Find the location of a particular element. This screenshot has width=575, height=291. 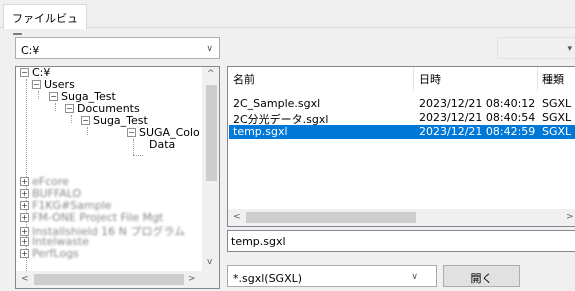

file-row-selected: temp.sgxl 2023/12/21 08:42:59 SGXL is located at coordinates (402, 132).